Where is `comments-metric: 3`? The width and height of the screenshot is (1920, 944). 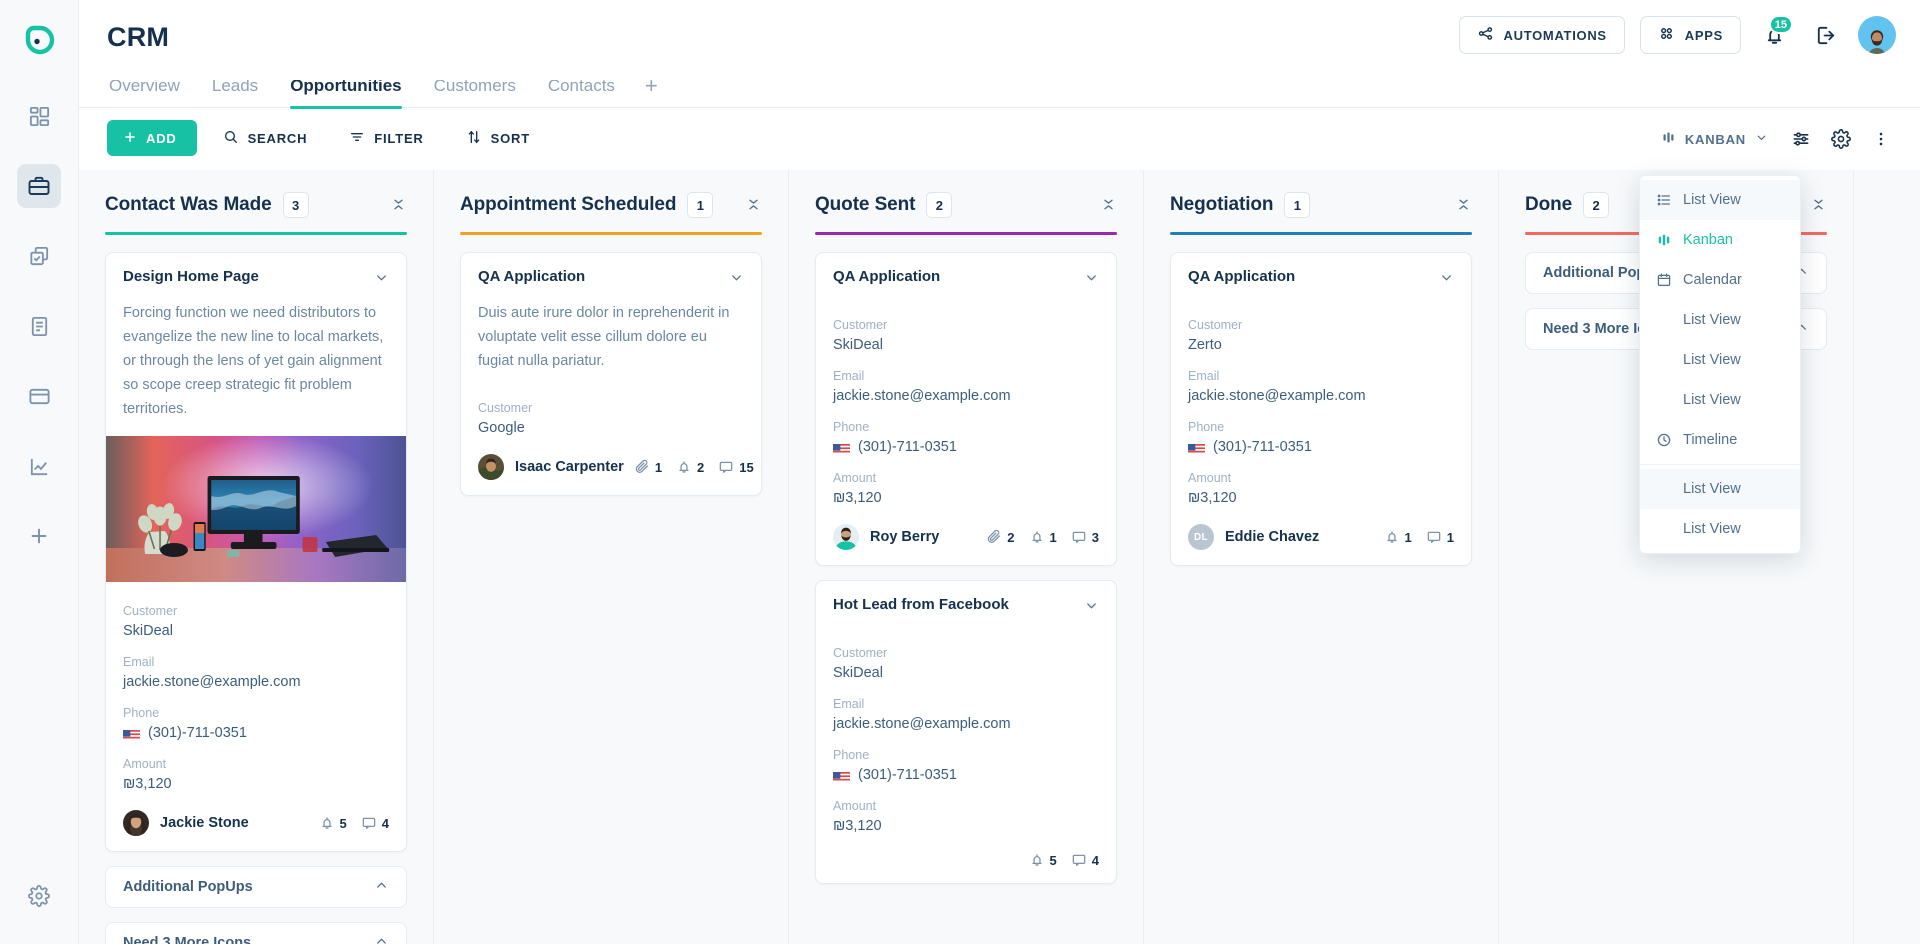
comments-metric: 3 is located at coordinates (1085, 537).